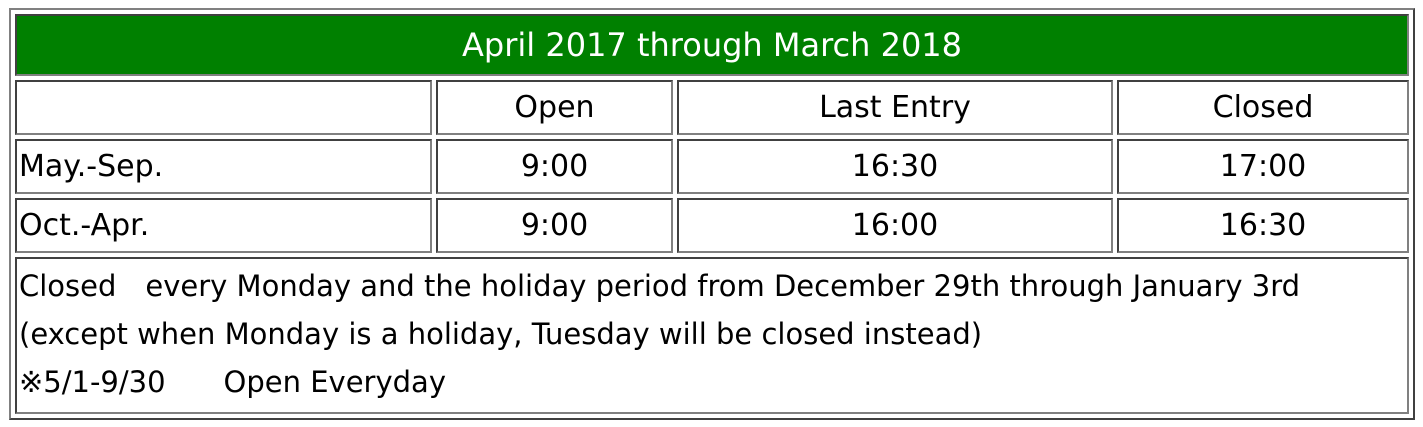 The image size is (1423, 427). What do you see at coordinates (223, 166) in the screenshot?
I see `period-label: May.-Sep.` at bounding box center [223, 166].